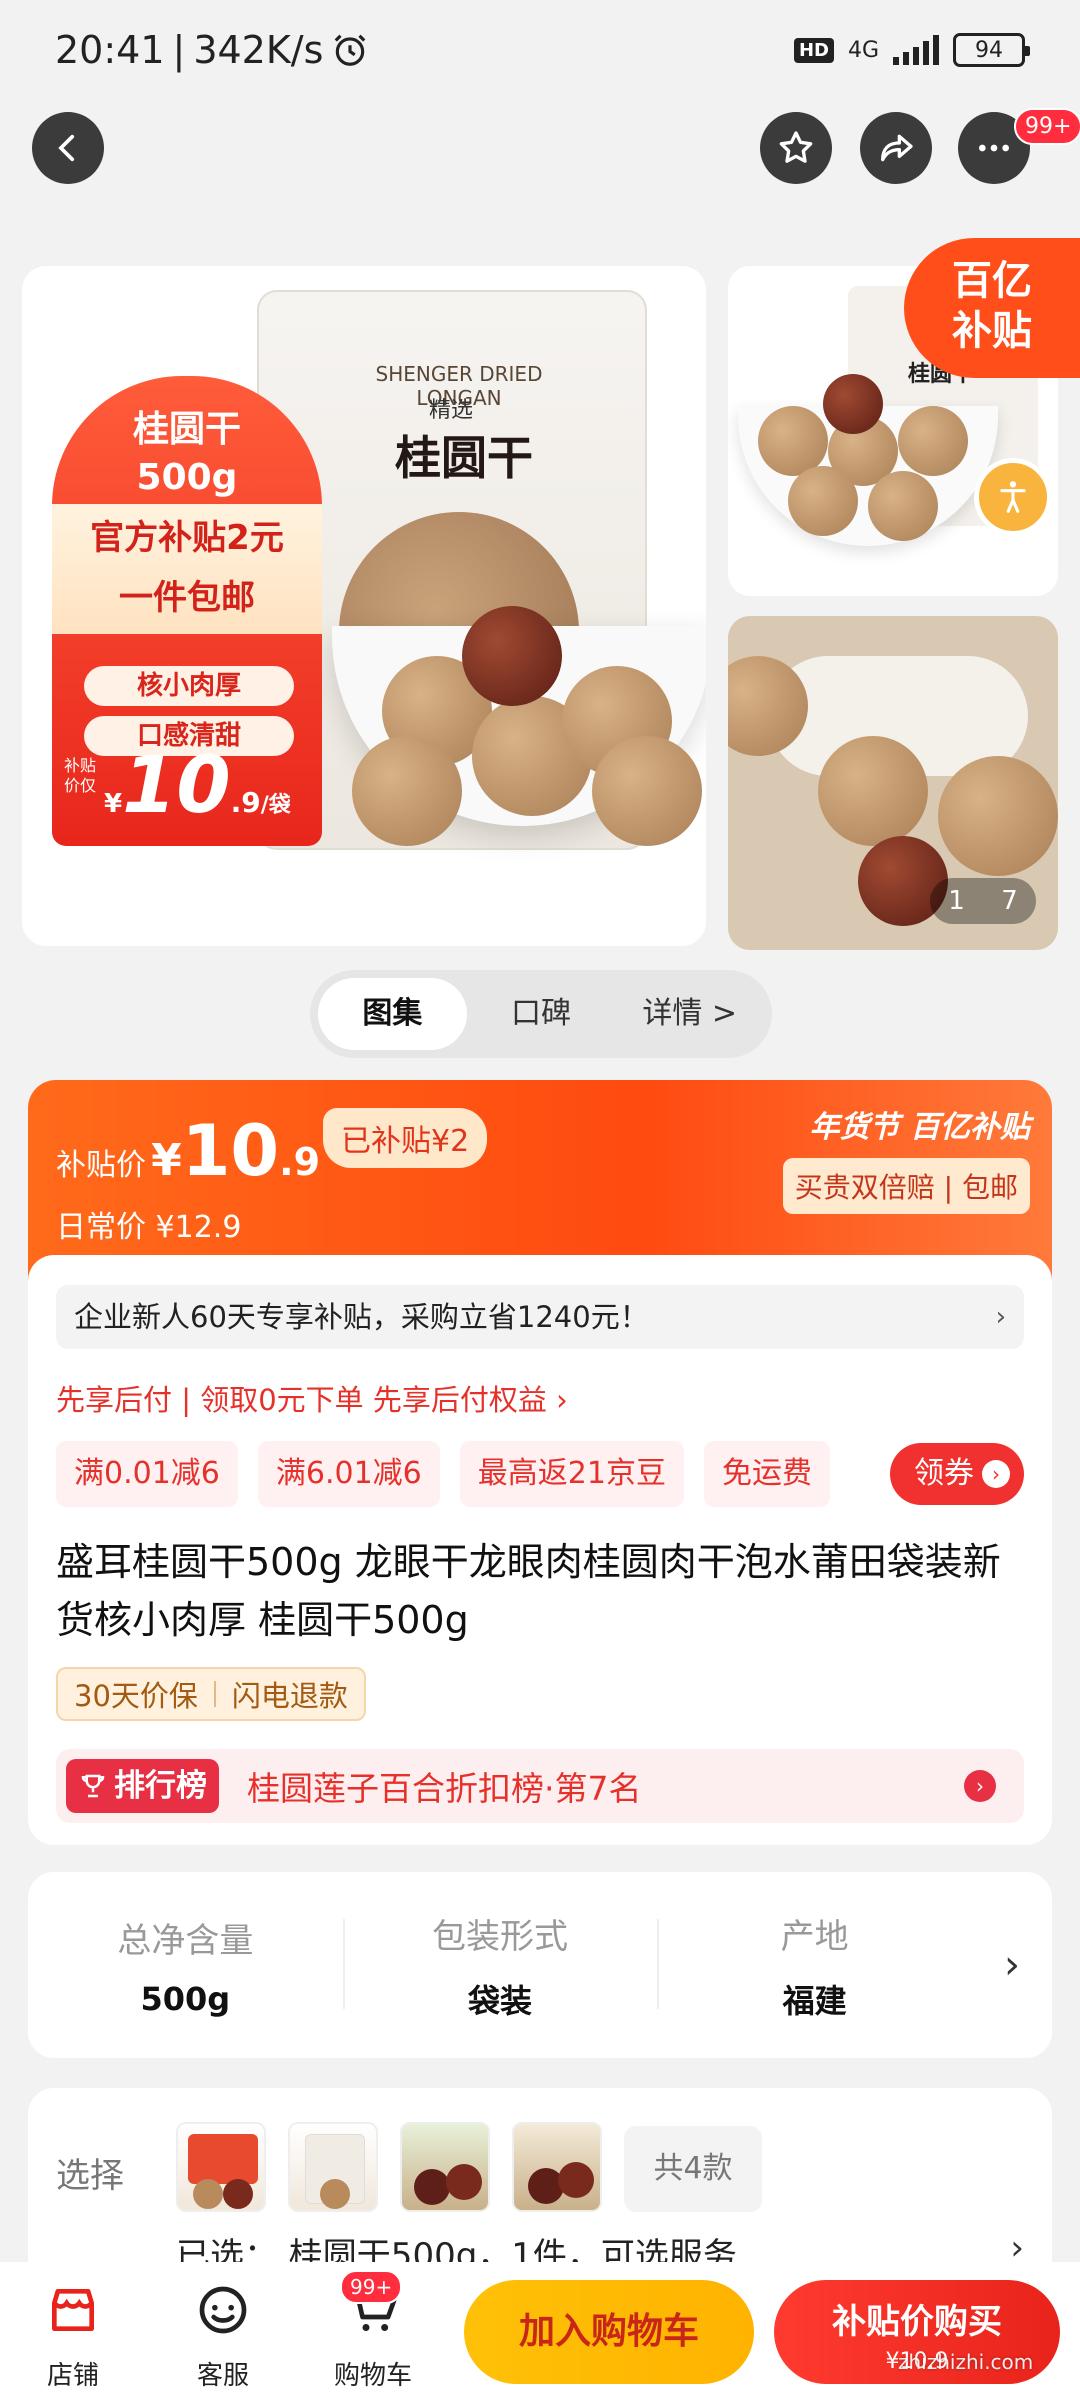 The image size is (1080, 2400). Describe the element at coordinates (540, 50) in the screenshot. I see `status-bar: 20:41 | 342K/s HD 4G 94` at that location.